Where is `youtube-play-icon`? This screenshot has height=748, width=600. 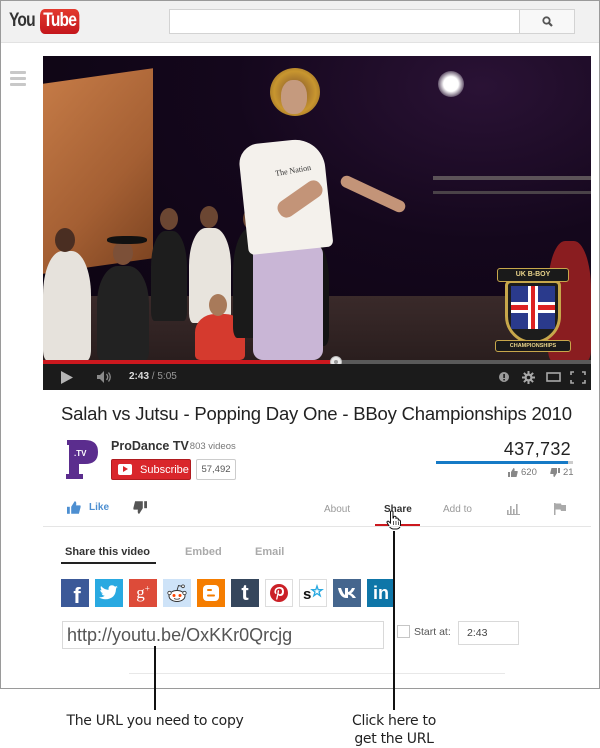 youtube-play-icon is located at coordinates (125, 469).